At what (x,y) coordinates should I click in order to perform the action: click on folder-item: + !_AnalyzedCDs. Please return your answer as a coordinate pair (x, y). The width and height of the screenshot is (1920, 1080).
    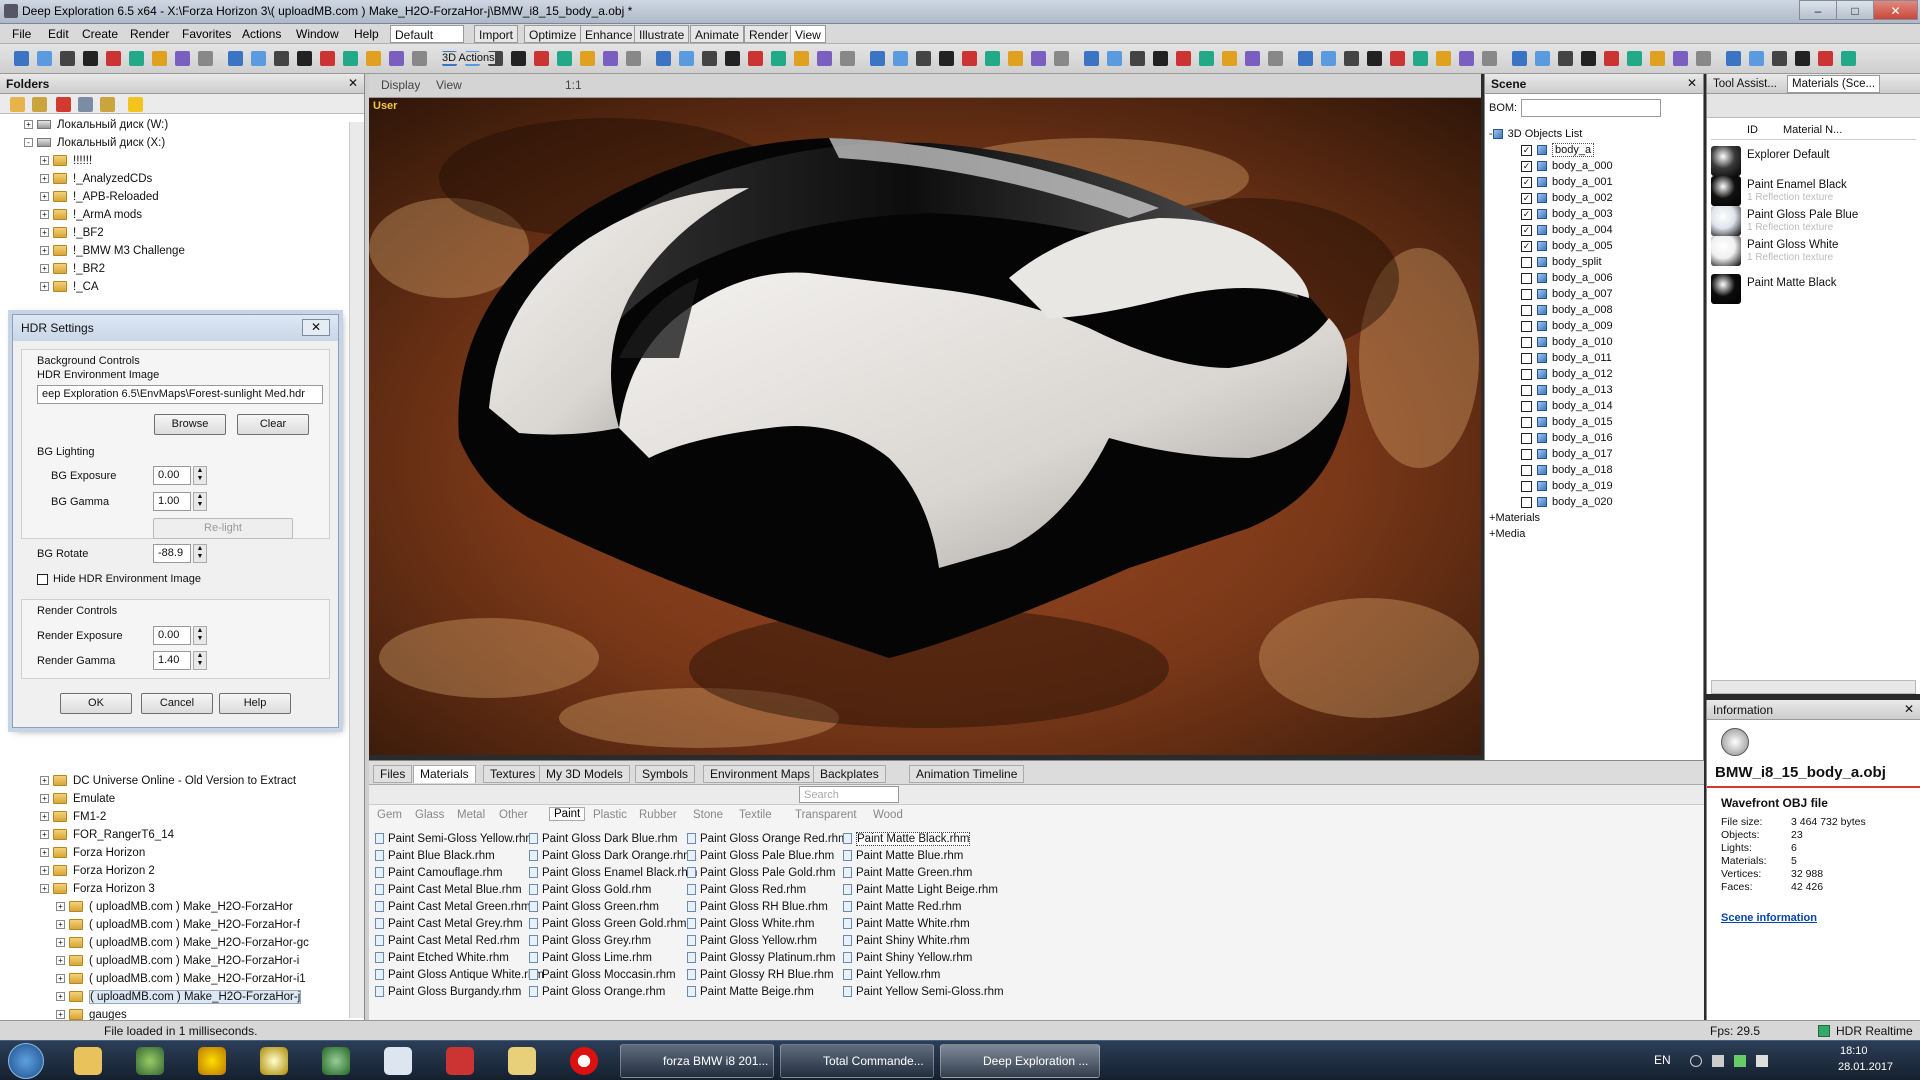
    Looking at the image, I should click on (96, 179).